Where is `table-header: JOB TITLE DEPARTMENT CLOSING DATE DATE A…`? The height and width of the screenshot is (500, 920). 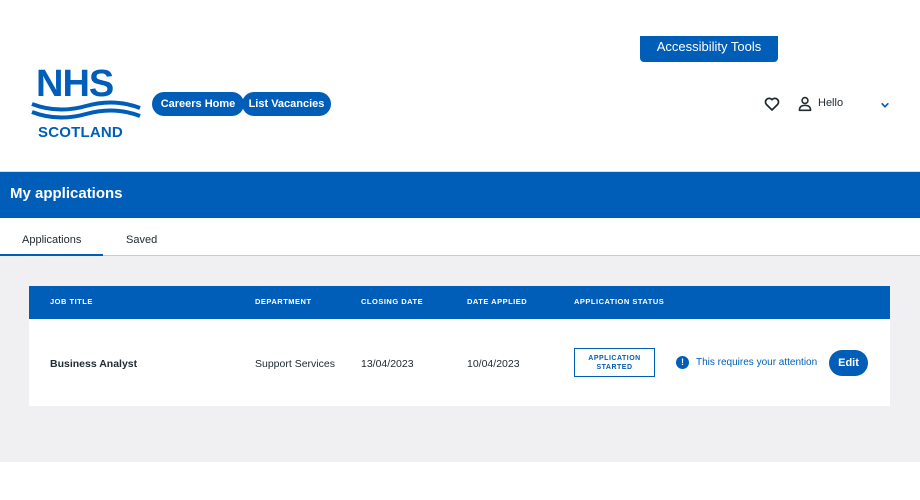 table-header: JOB TITLE DEPARTMENT CLOSING DATE DATE A… is located at coordinates (459, 302).